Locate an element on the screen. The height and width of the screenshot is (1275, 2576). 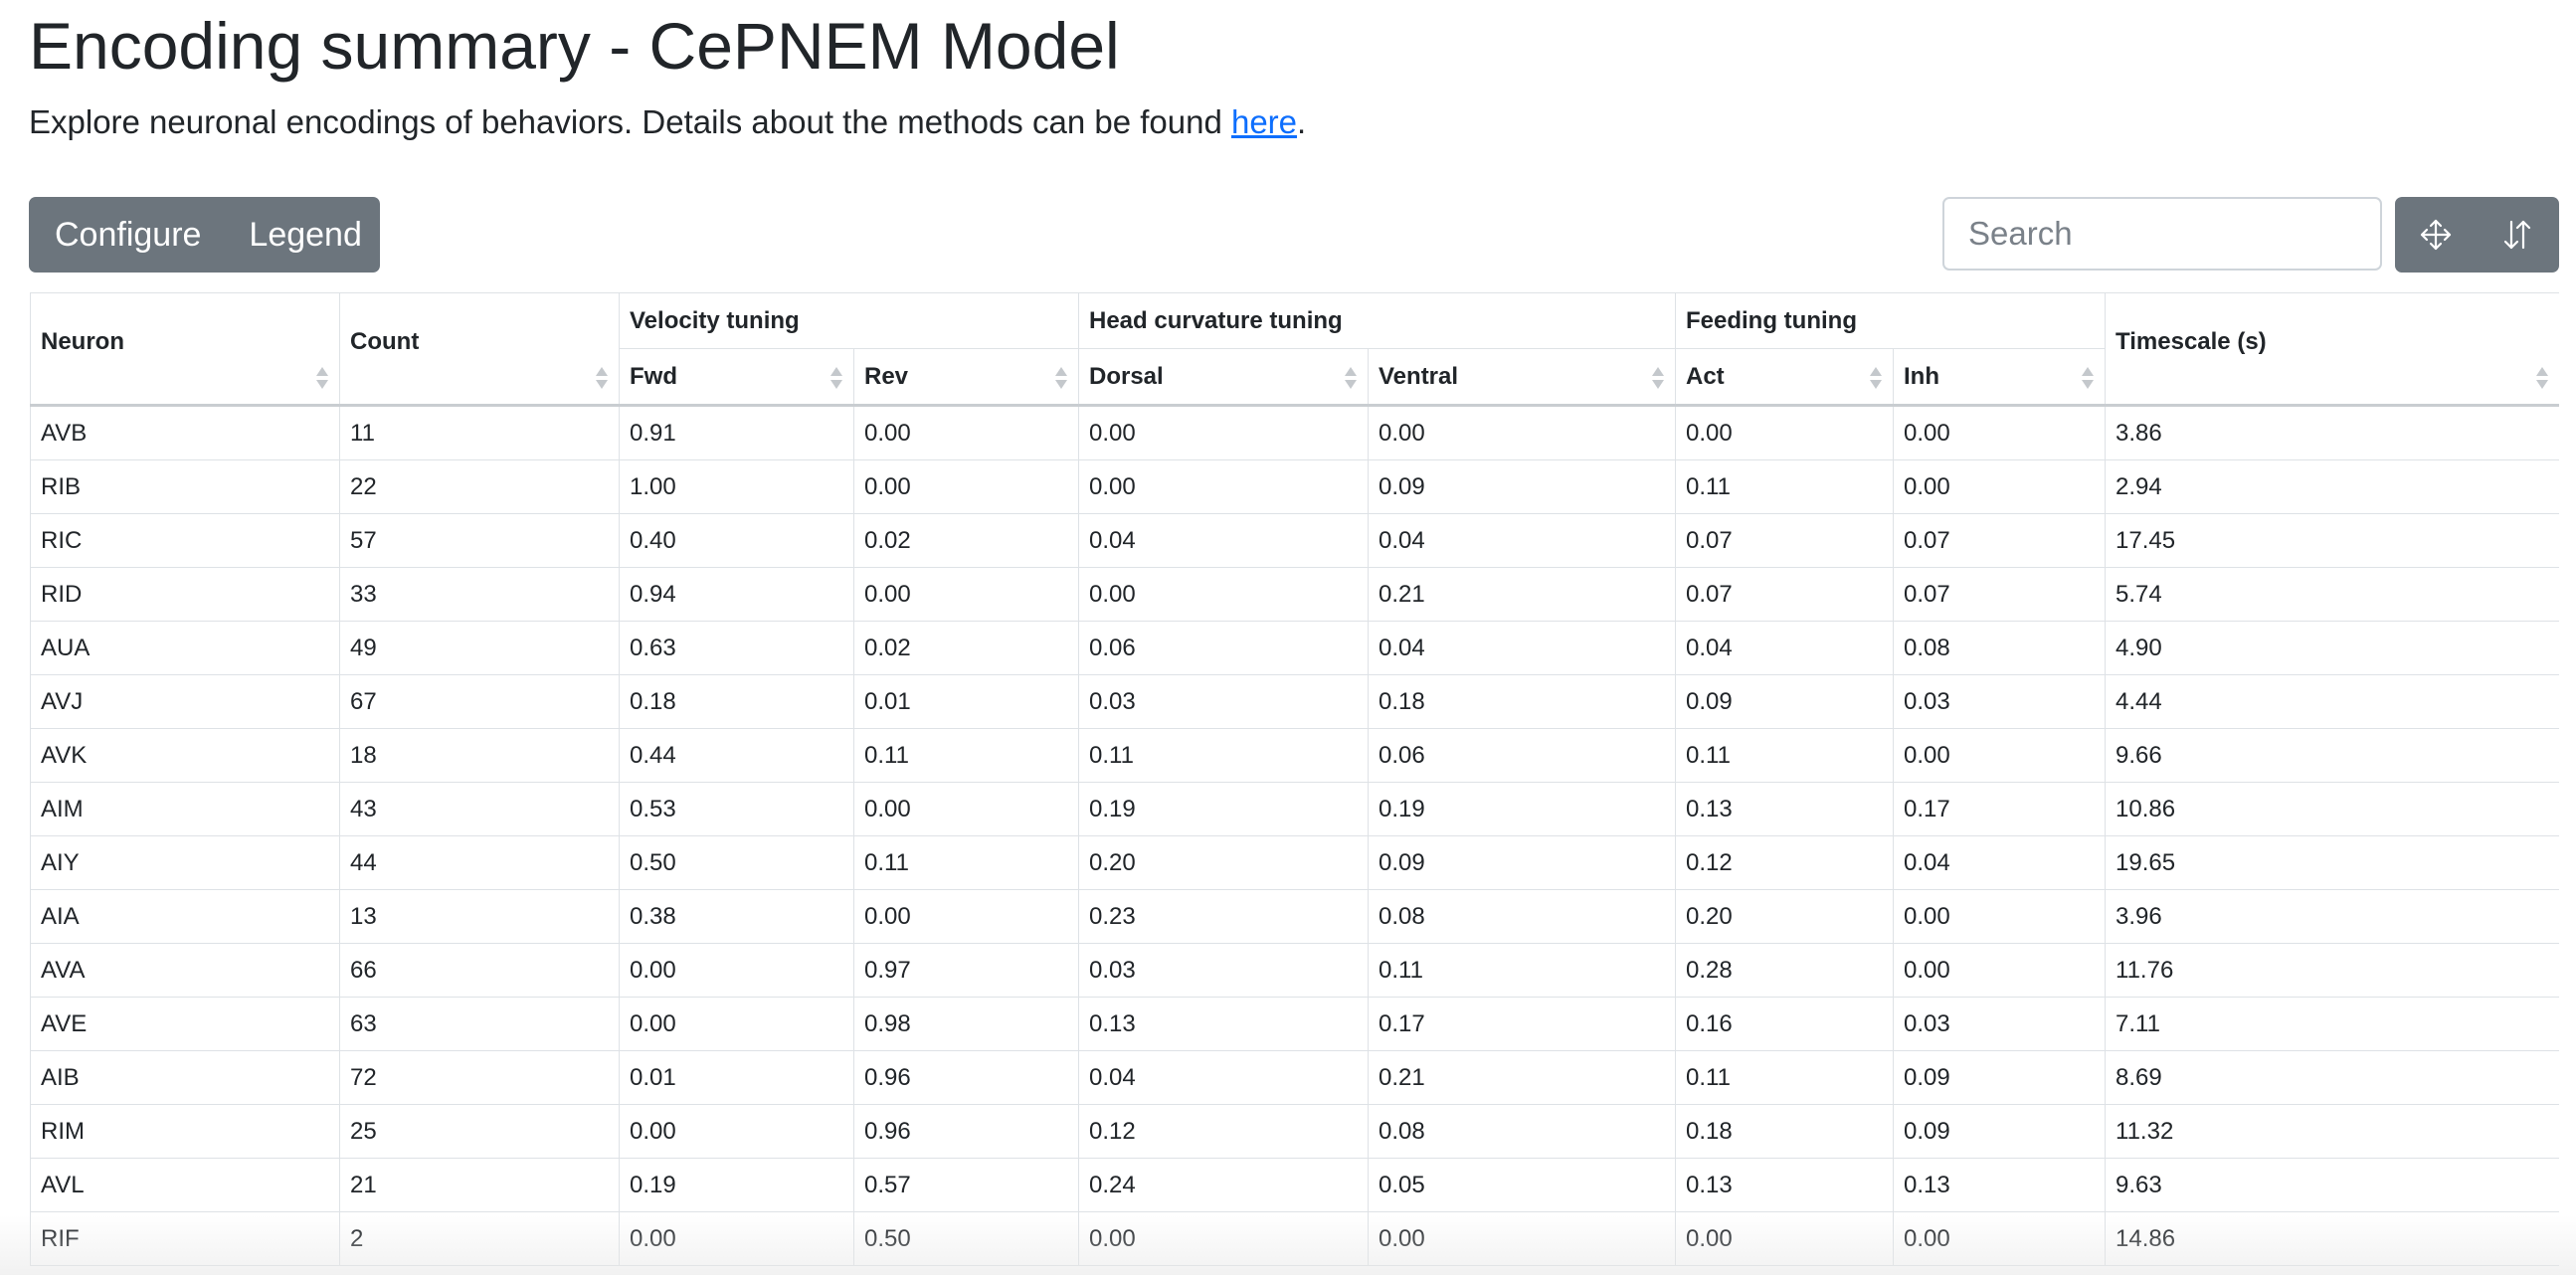
column-header-neuron: Neuron is located at coordinates (185, 349).